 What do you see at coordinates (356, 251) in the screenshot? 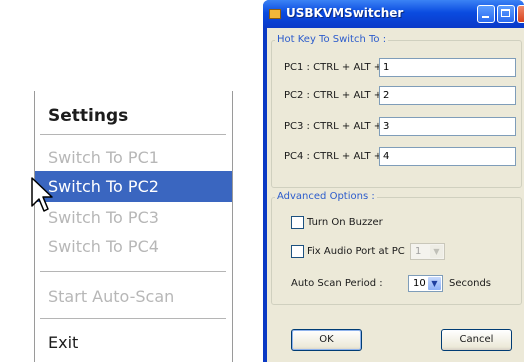
I see `fix-audio-label: Fix Audio Port at PC` at bounding box center [356, 251].